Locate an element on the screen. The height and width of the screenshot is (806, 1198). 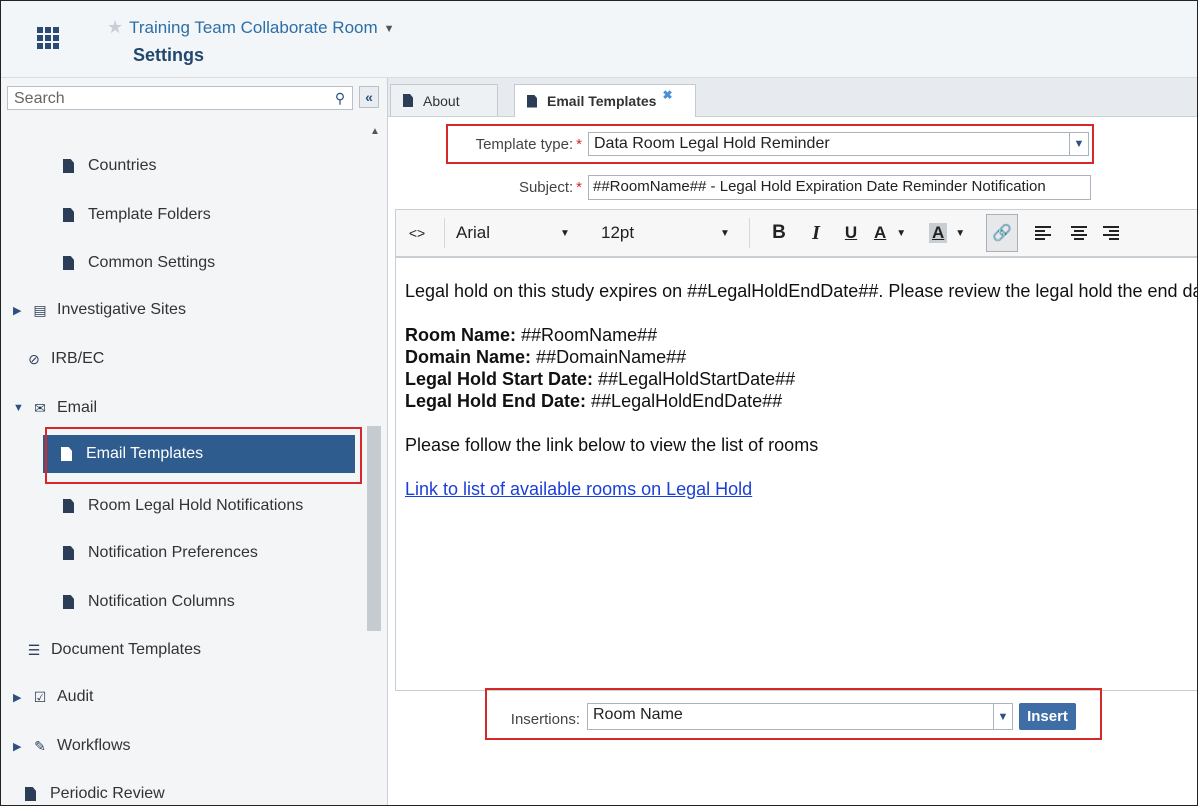
sidebar-item-label: Room Legal Hold Notifications is located at coordinates (196, 505).